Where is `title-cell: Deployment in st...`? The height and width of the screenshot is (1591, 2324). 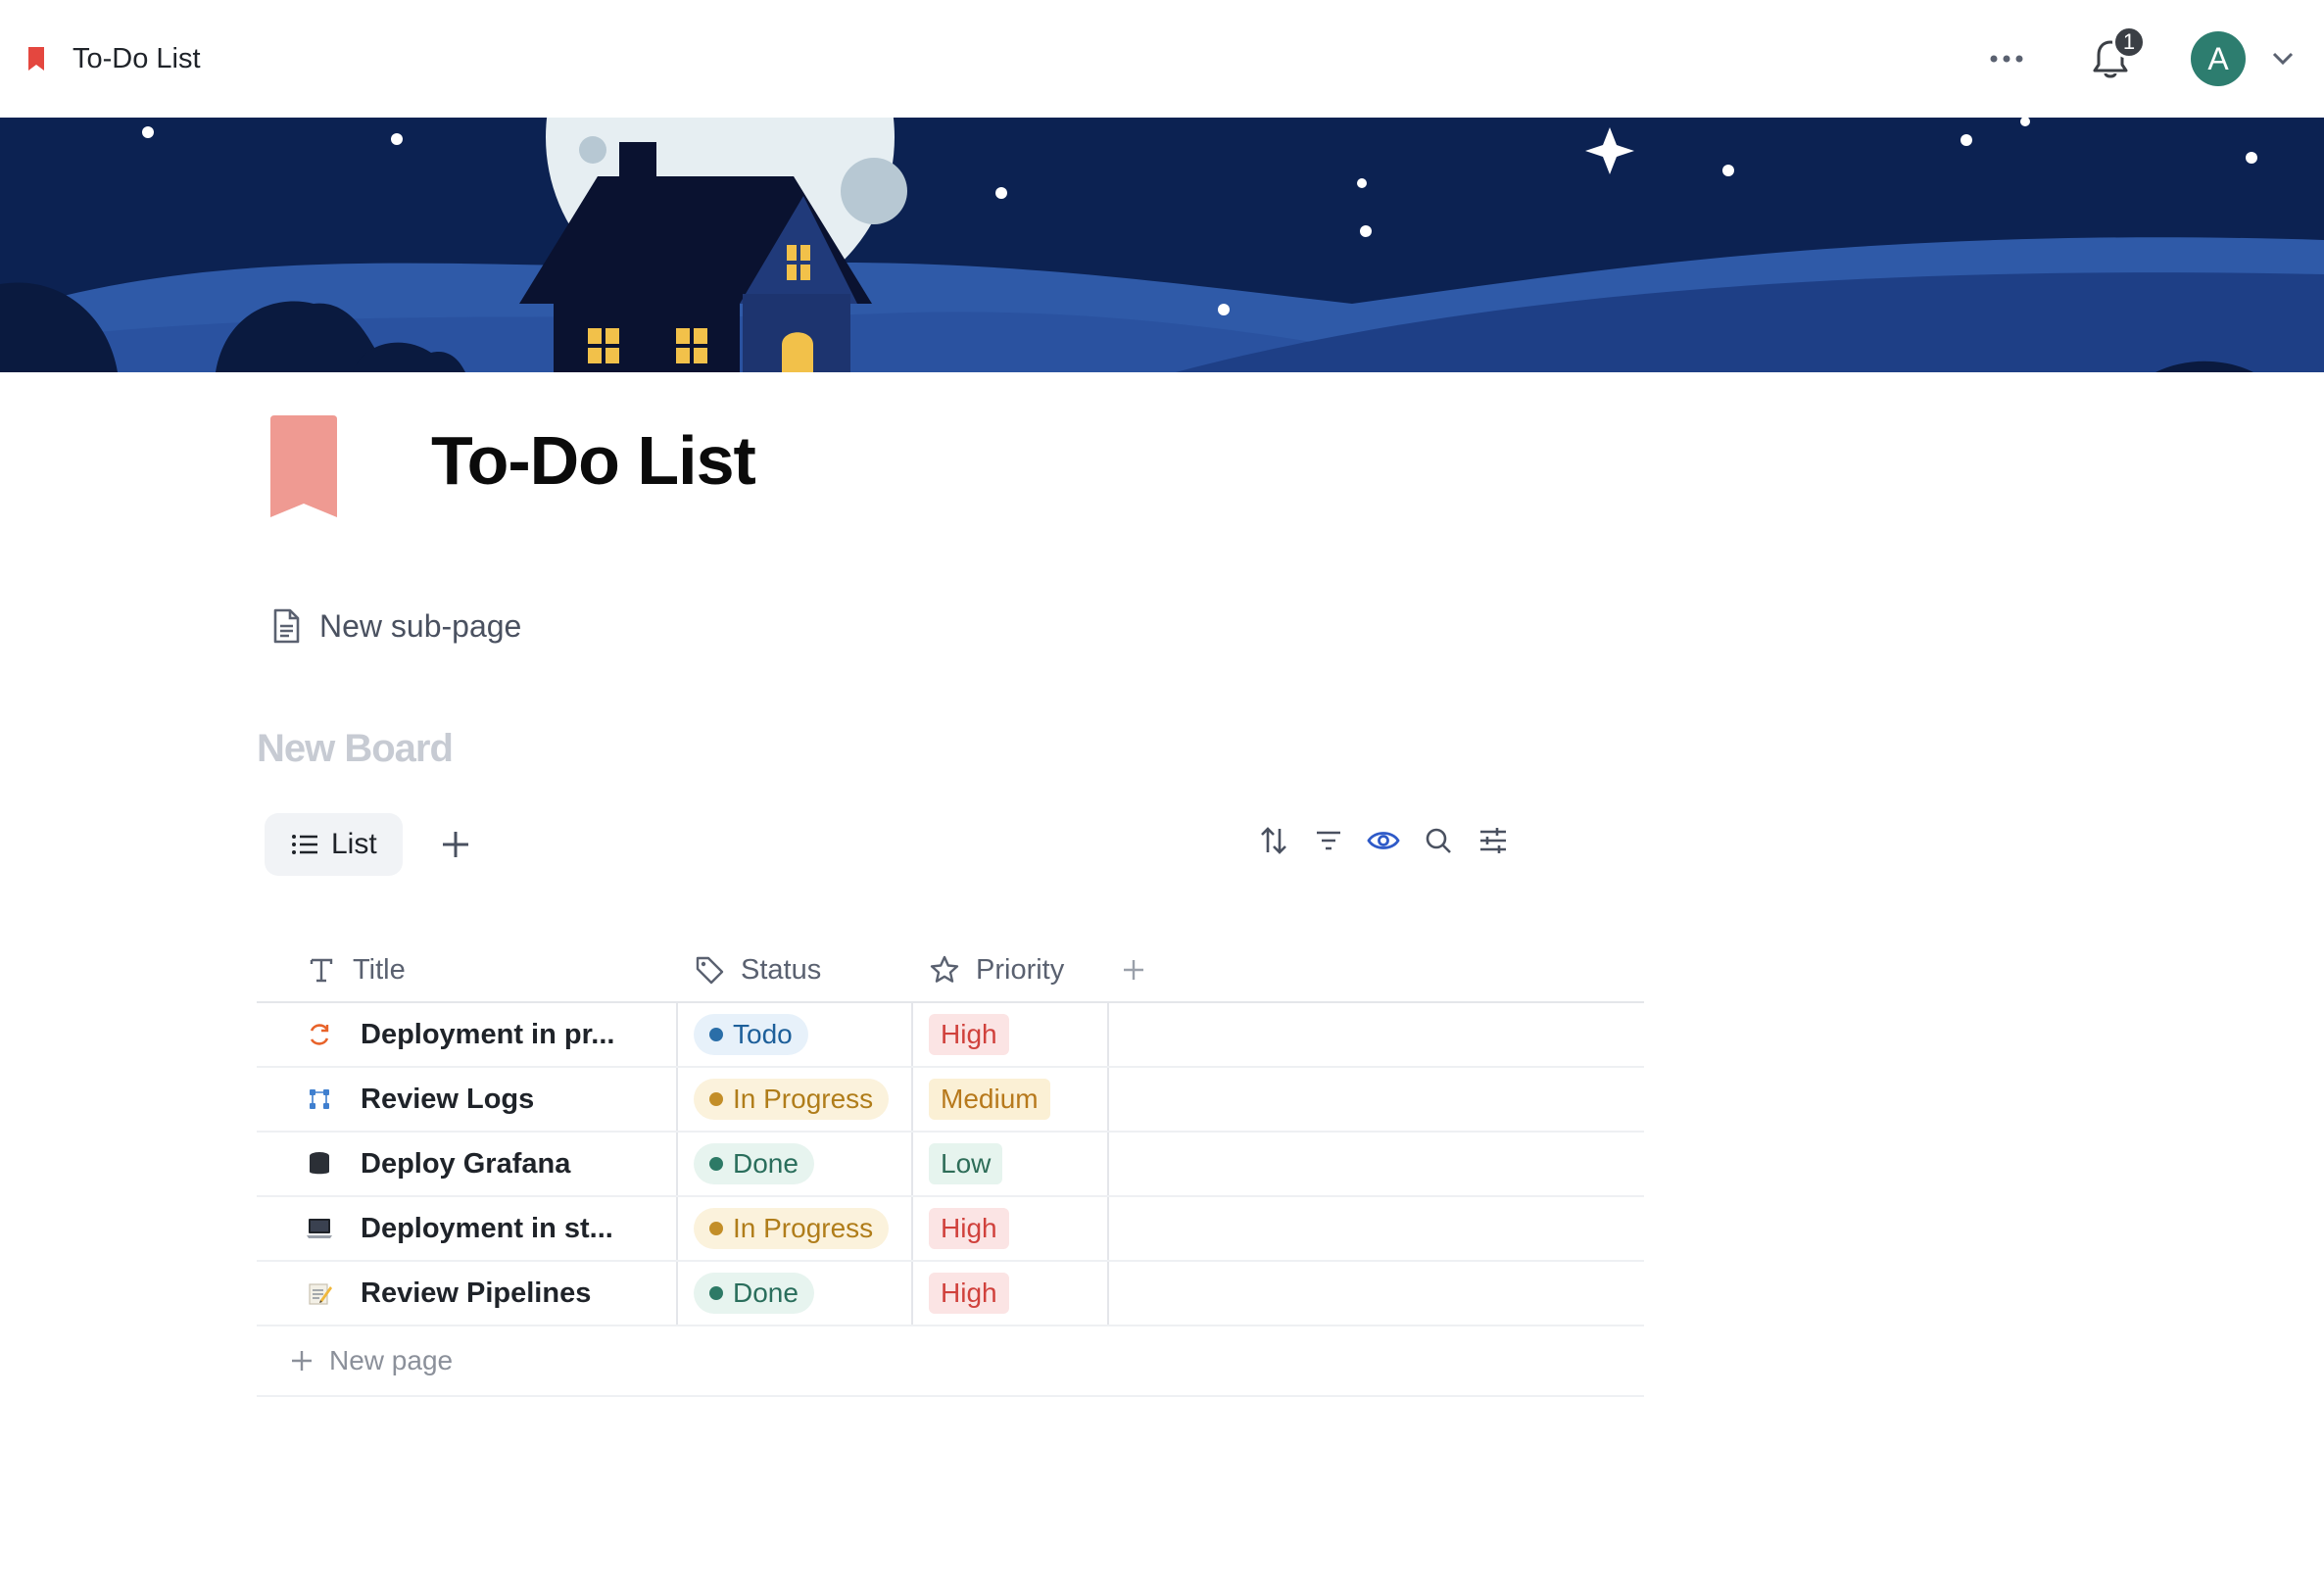 title-cell: Deployment in st... is located at coordinates (467, 1229).